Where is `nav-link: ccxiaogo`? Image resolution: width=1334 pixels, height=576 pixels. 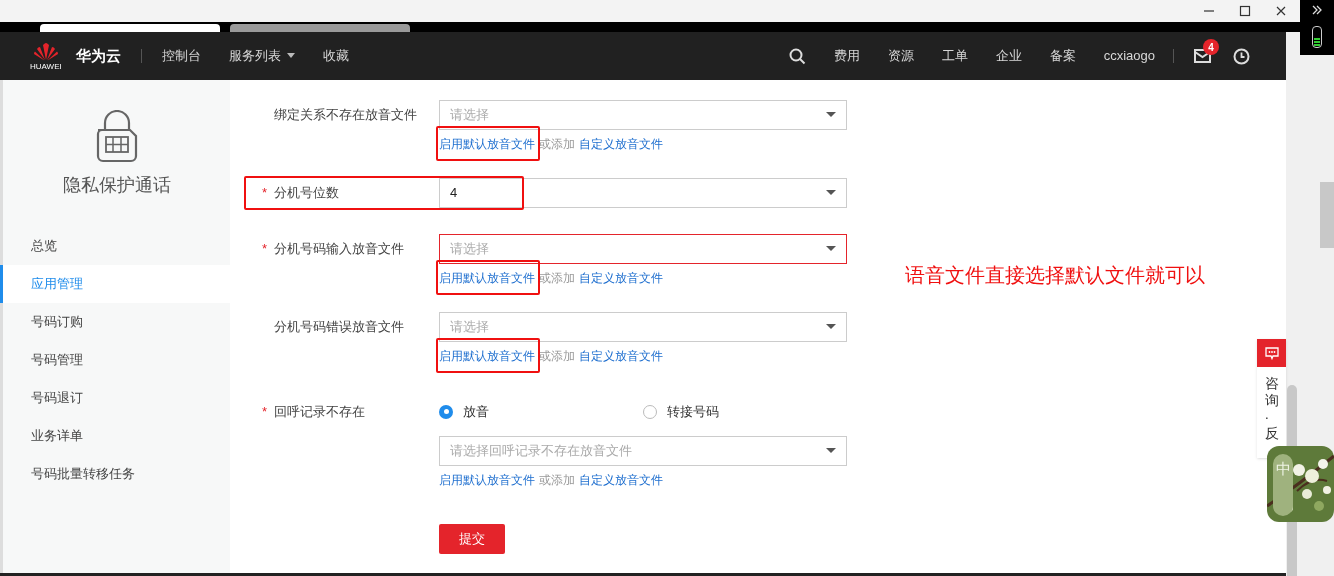
nav-link: ccxiaogo is located at coordinates (1129, 56).